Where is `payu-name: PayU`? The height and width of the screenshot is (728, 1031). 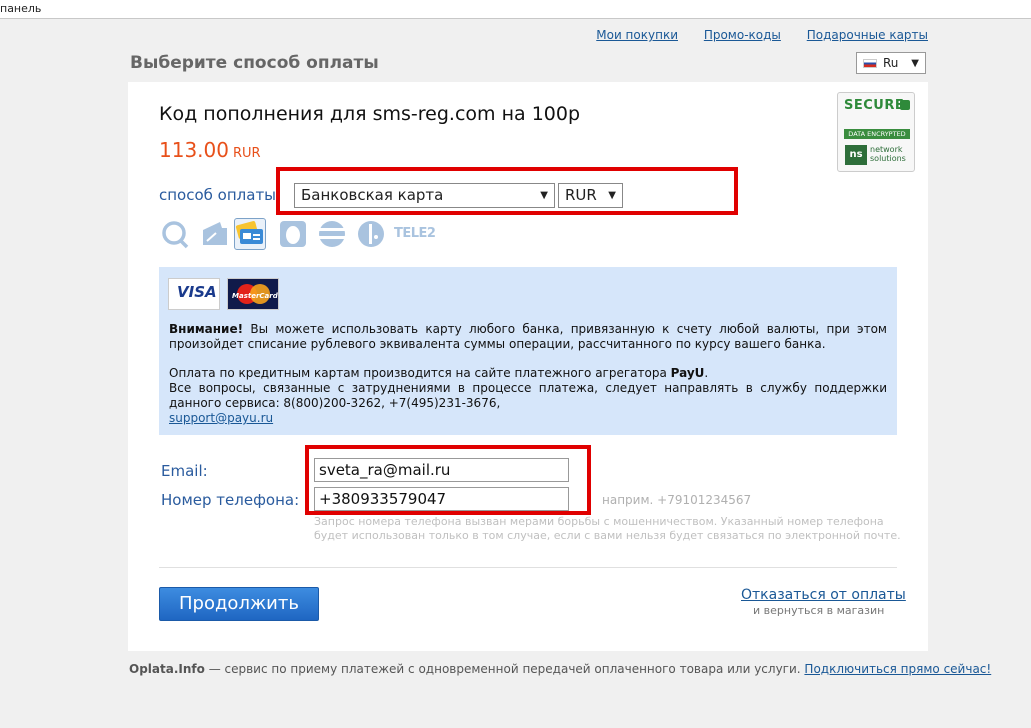
payu-name: PayU is located at coordinates (687, 373).